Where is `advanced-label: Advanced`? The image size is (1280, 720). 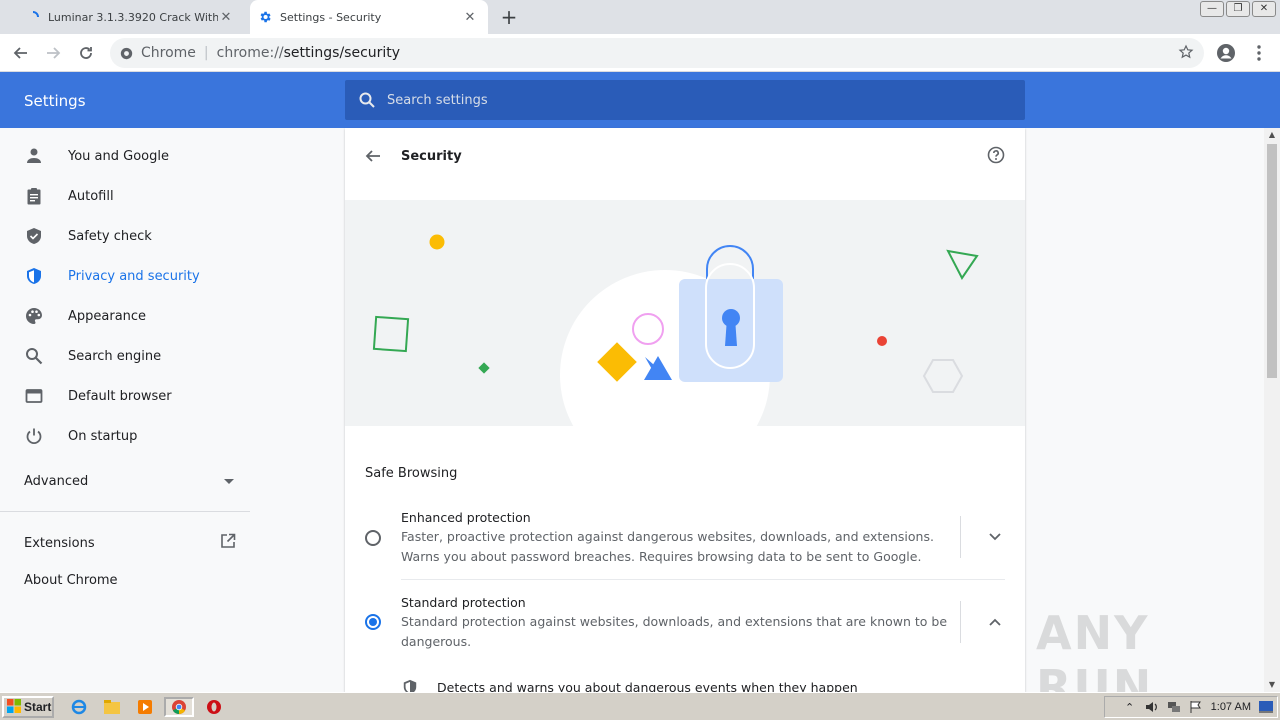
advanced-label: Advanced is located at coordinates (56, 481).